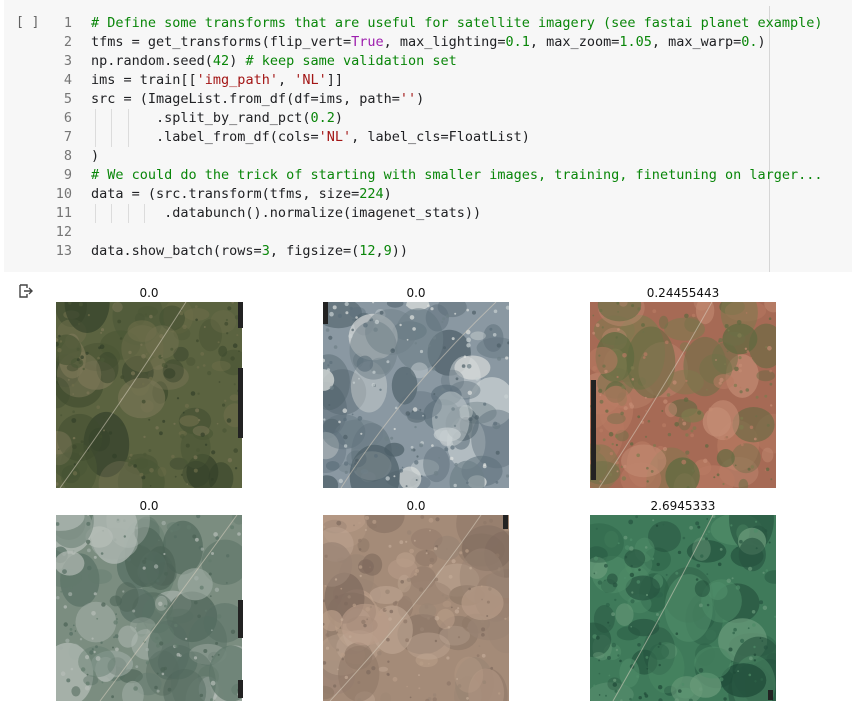 This screenshot has width=852, height=704. What do you see at coordinates (63, 251) in the screenshot?
I see `line-number: 13` at bounding box center [63, 251].